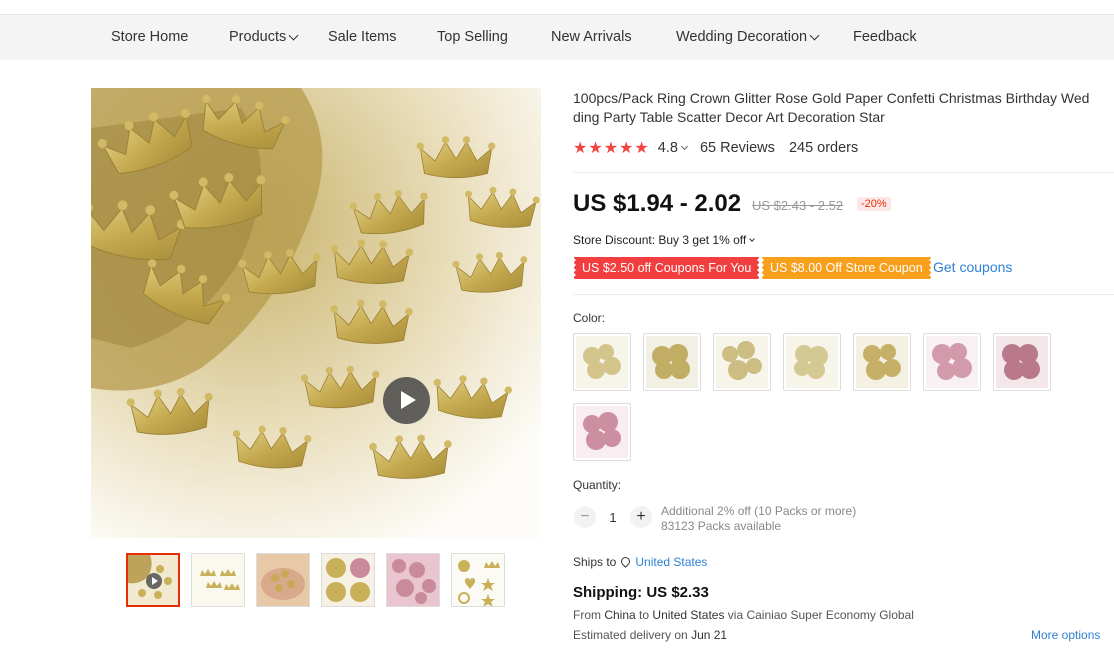 This screenshot has height=650, width=1114. What do you see at coordinates (671, 562) in the screenshot?
I see `ships-to-country-link: United States` at bounding box center [671, 562].